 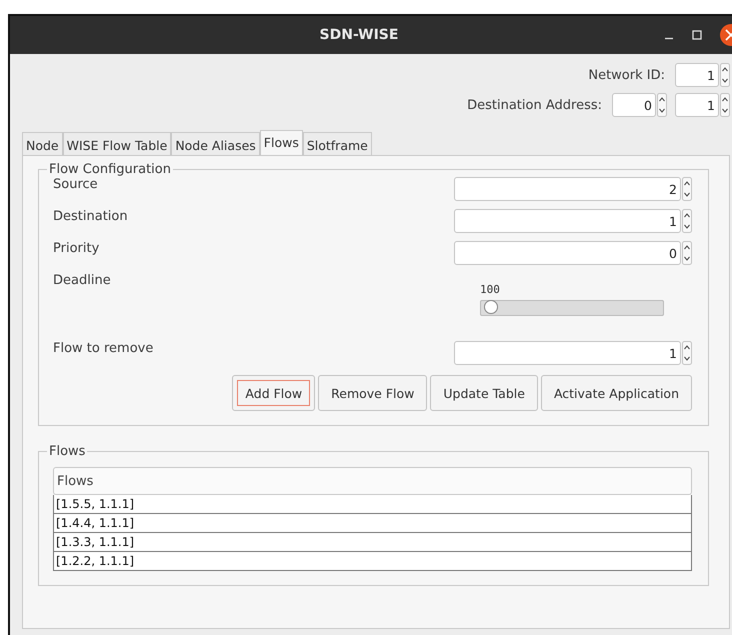 What do you see at coordinates (372, 504) in the screenshot?
I see `table-row: [1.5.5, 1.1.1]` at bounding box center [372, 504].